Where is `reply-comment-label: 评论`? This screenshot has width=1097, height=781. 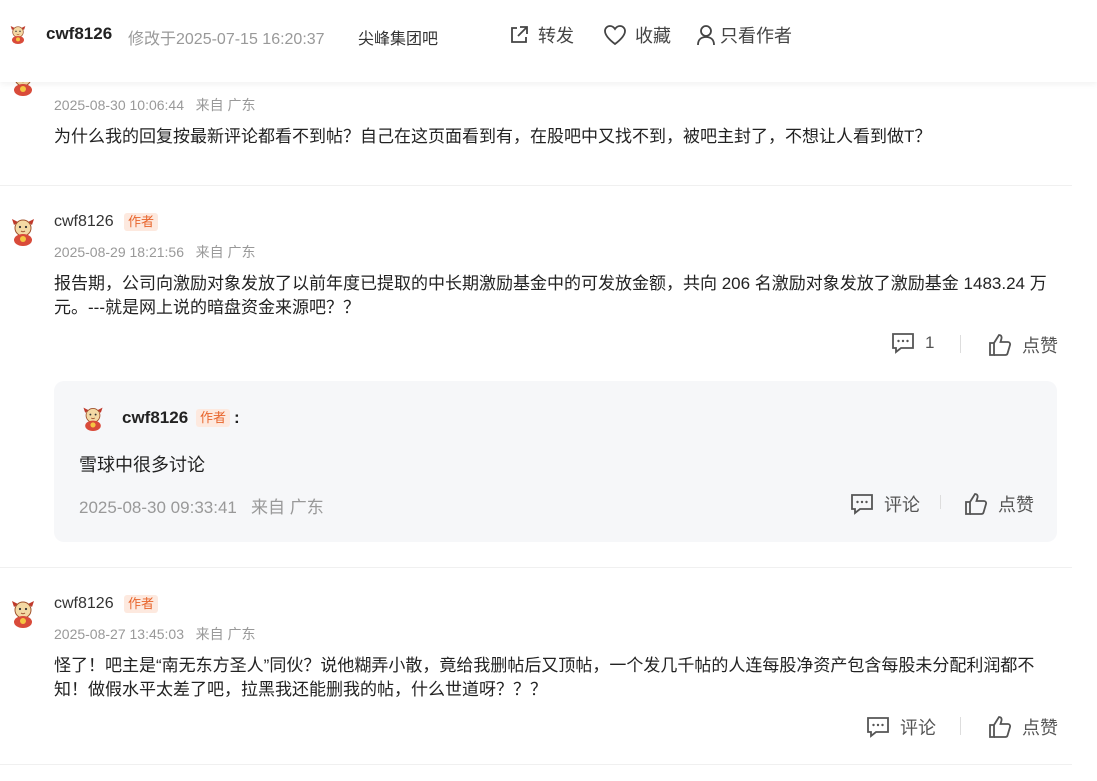 reply-comment-label: 评论 is located at coordinates (902, 505).